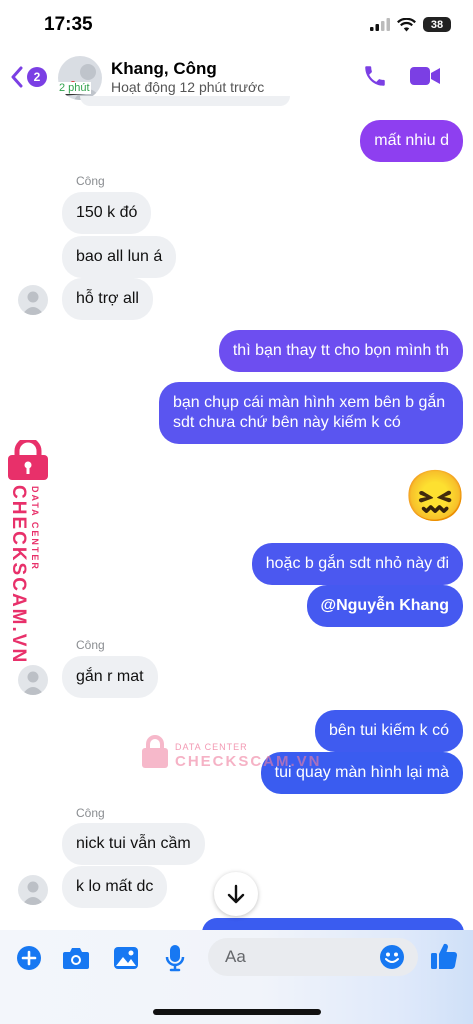 Image resolution: width=473 pixels, height=1024 pixels. I want to click on watermark-text-vertical: CHECKSCAM.VN, so click(18, 575).